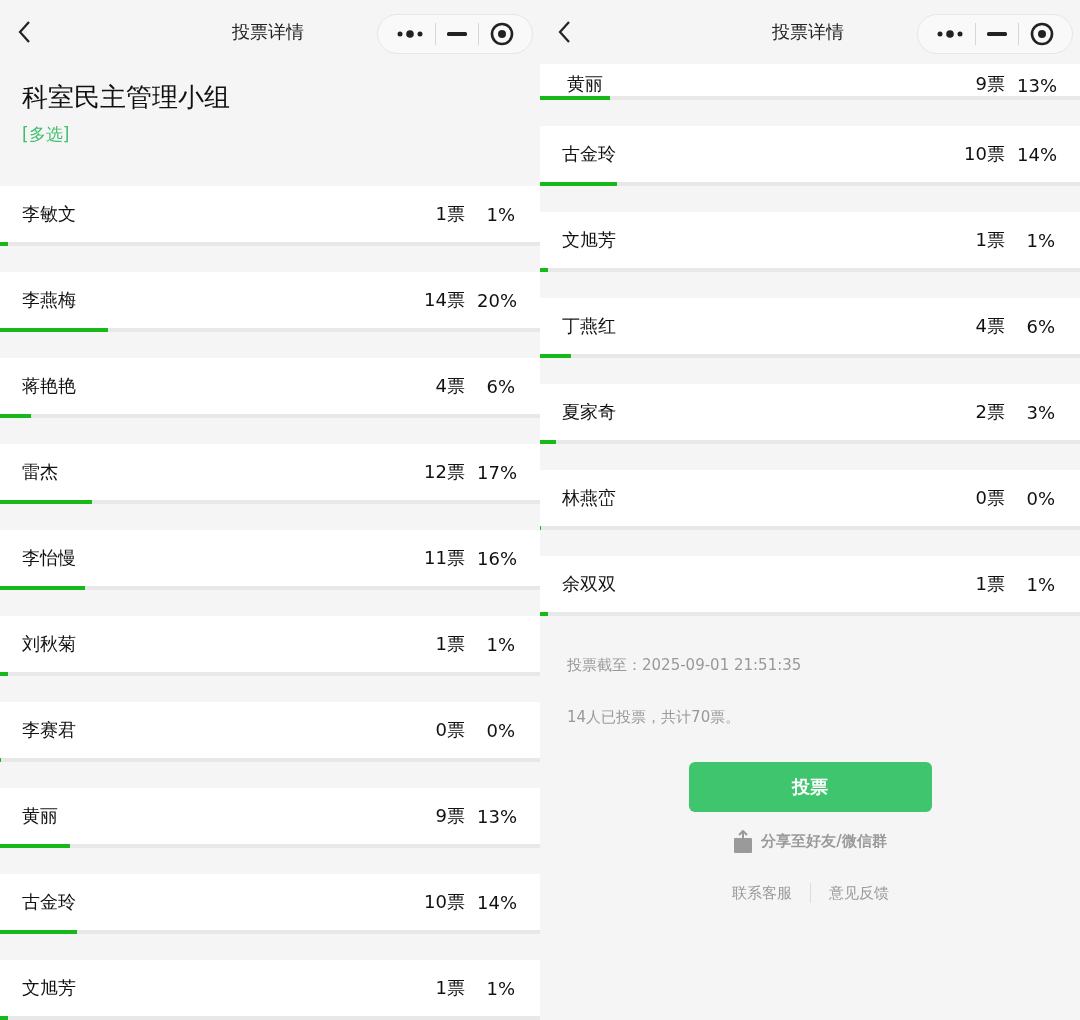 The image size is (1080, 1020). I want to click on vote-percent: 3%, so click(1040, 412).